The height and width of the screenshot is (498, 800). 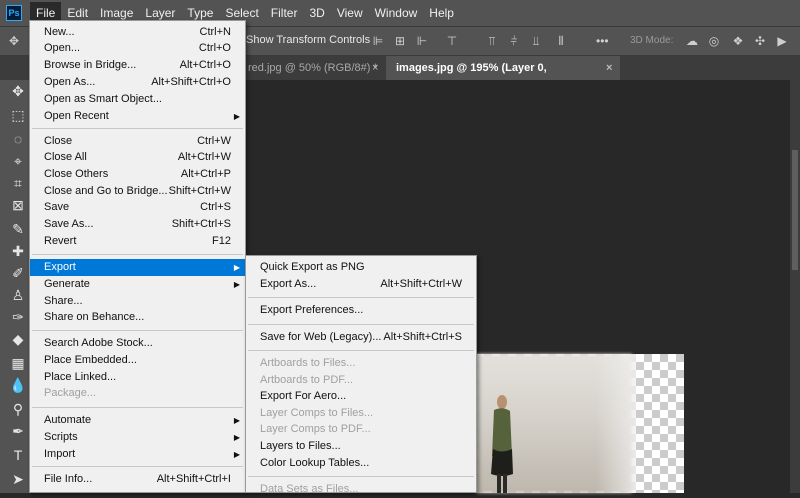 What do you see at coordinates (316, 13) in the screenshot?
I see `menu-3d: 3D` at bounding box center [316, 13].